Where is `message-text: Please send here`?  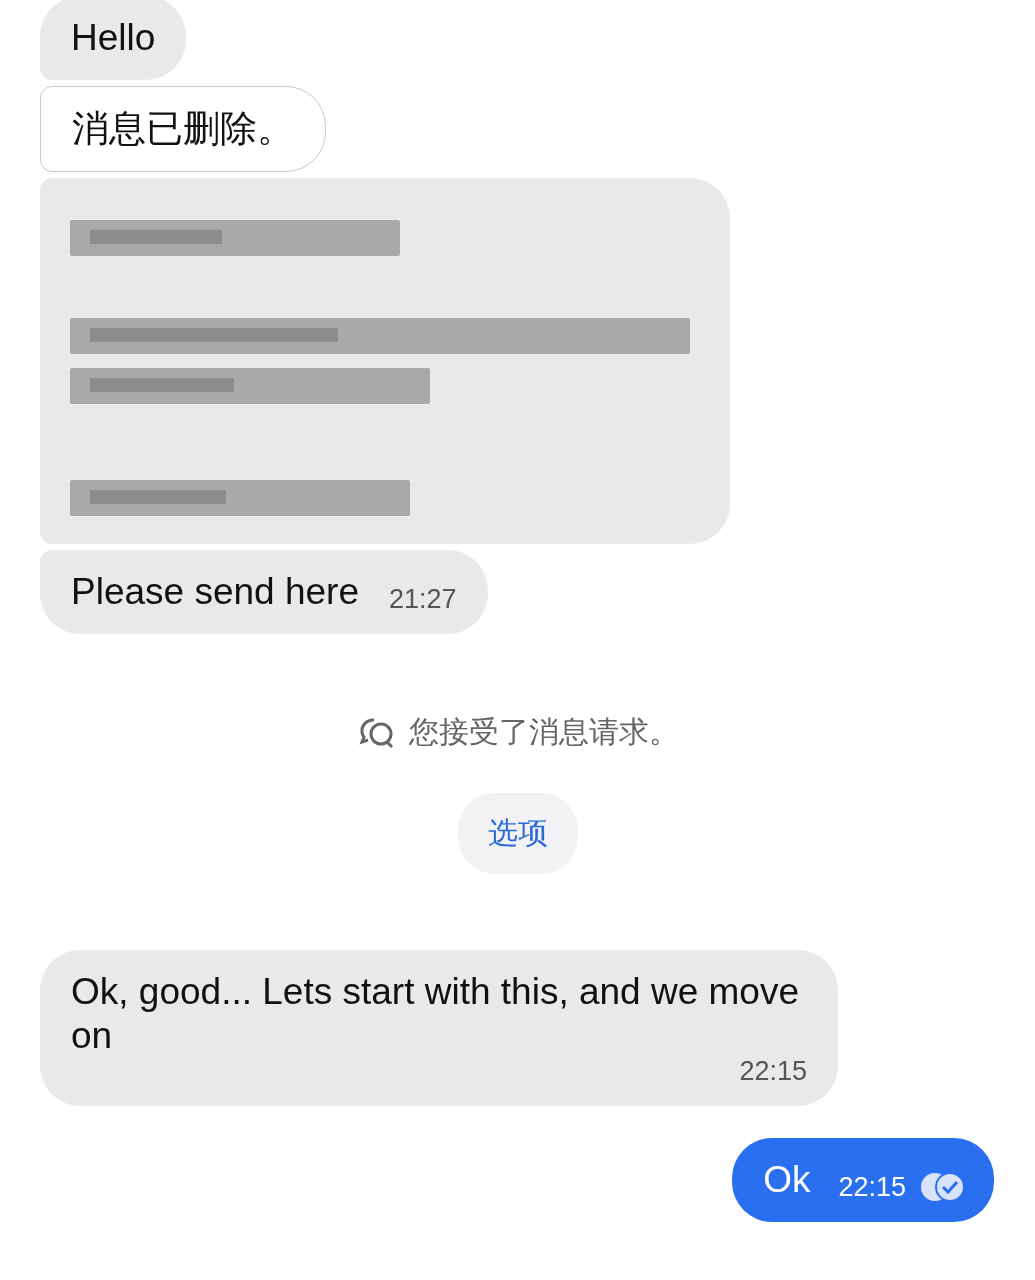
message-text: Please send here is located at coordinates (215, 592).